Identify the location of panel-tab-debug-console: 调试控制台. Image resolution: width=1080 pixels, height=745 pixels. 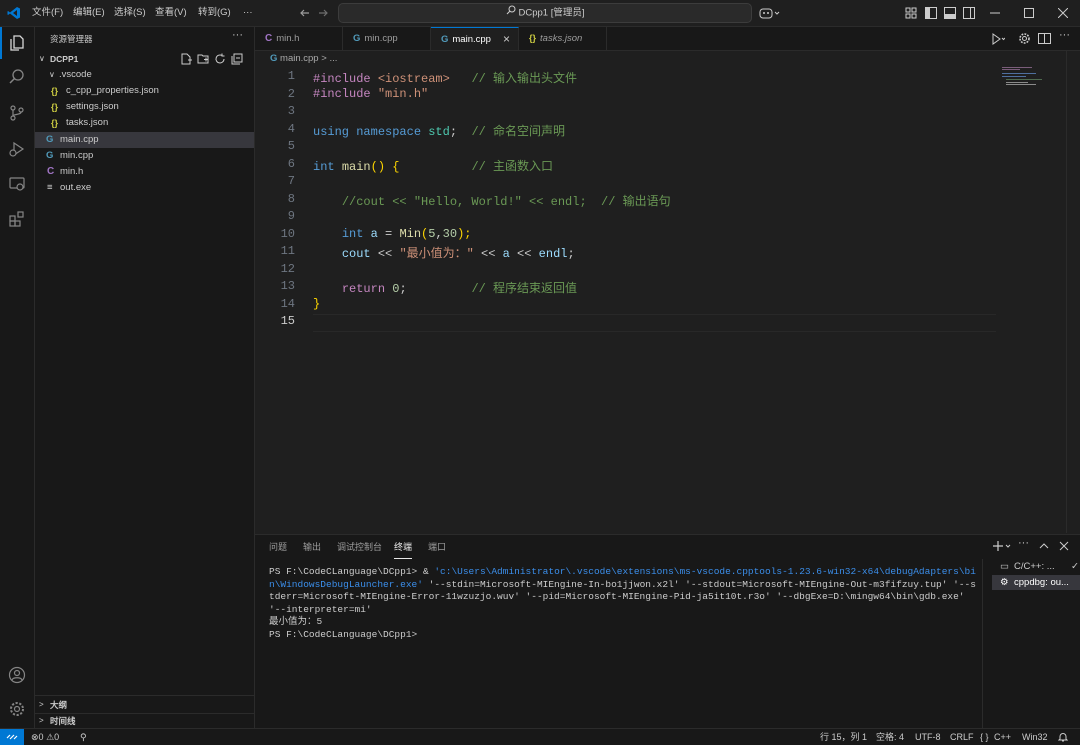
(359, 547).